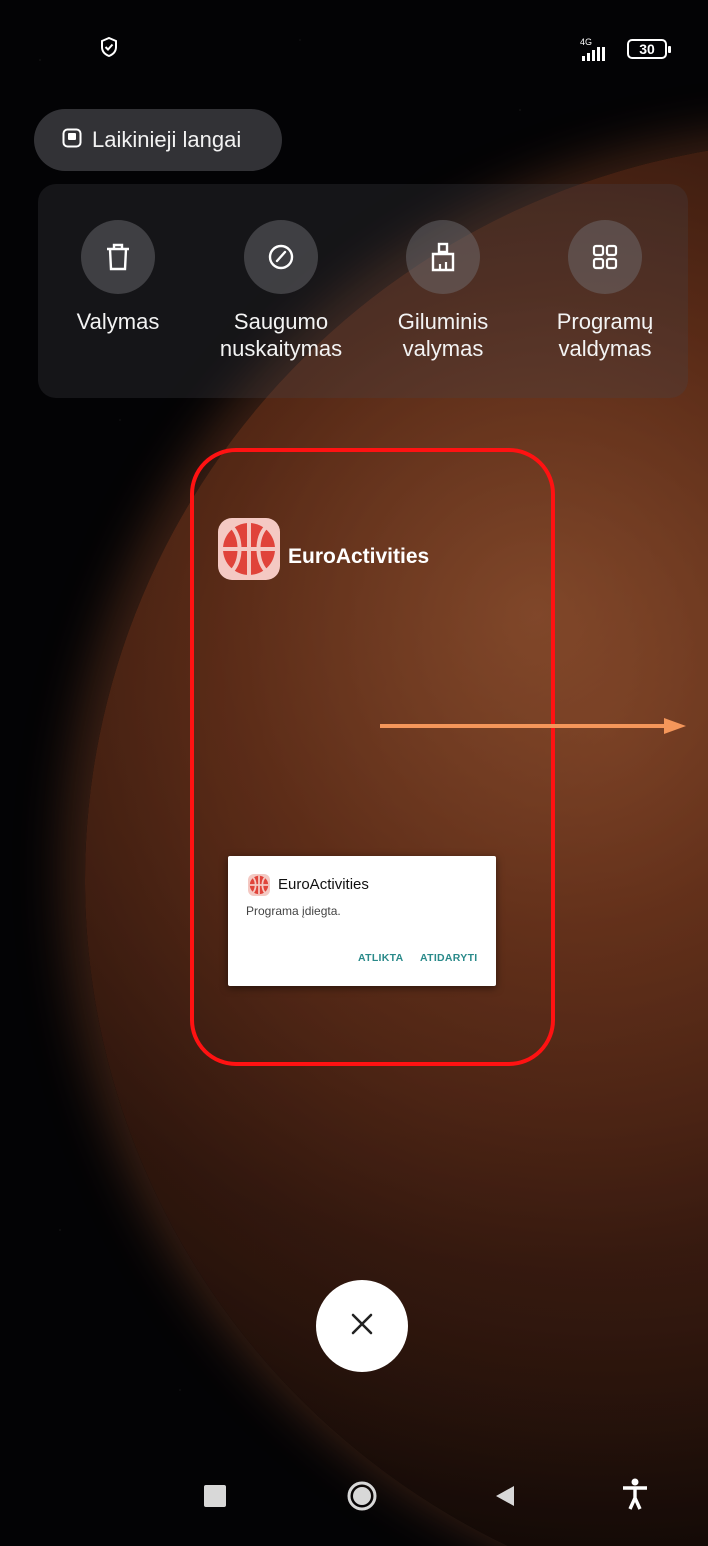 The image size is (708, 1546). Describe the element at coordinates (635, 1496) in the screenshot. I see `accessibility-icon` at that location.